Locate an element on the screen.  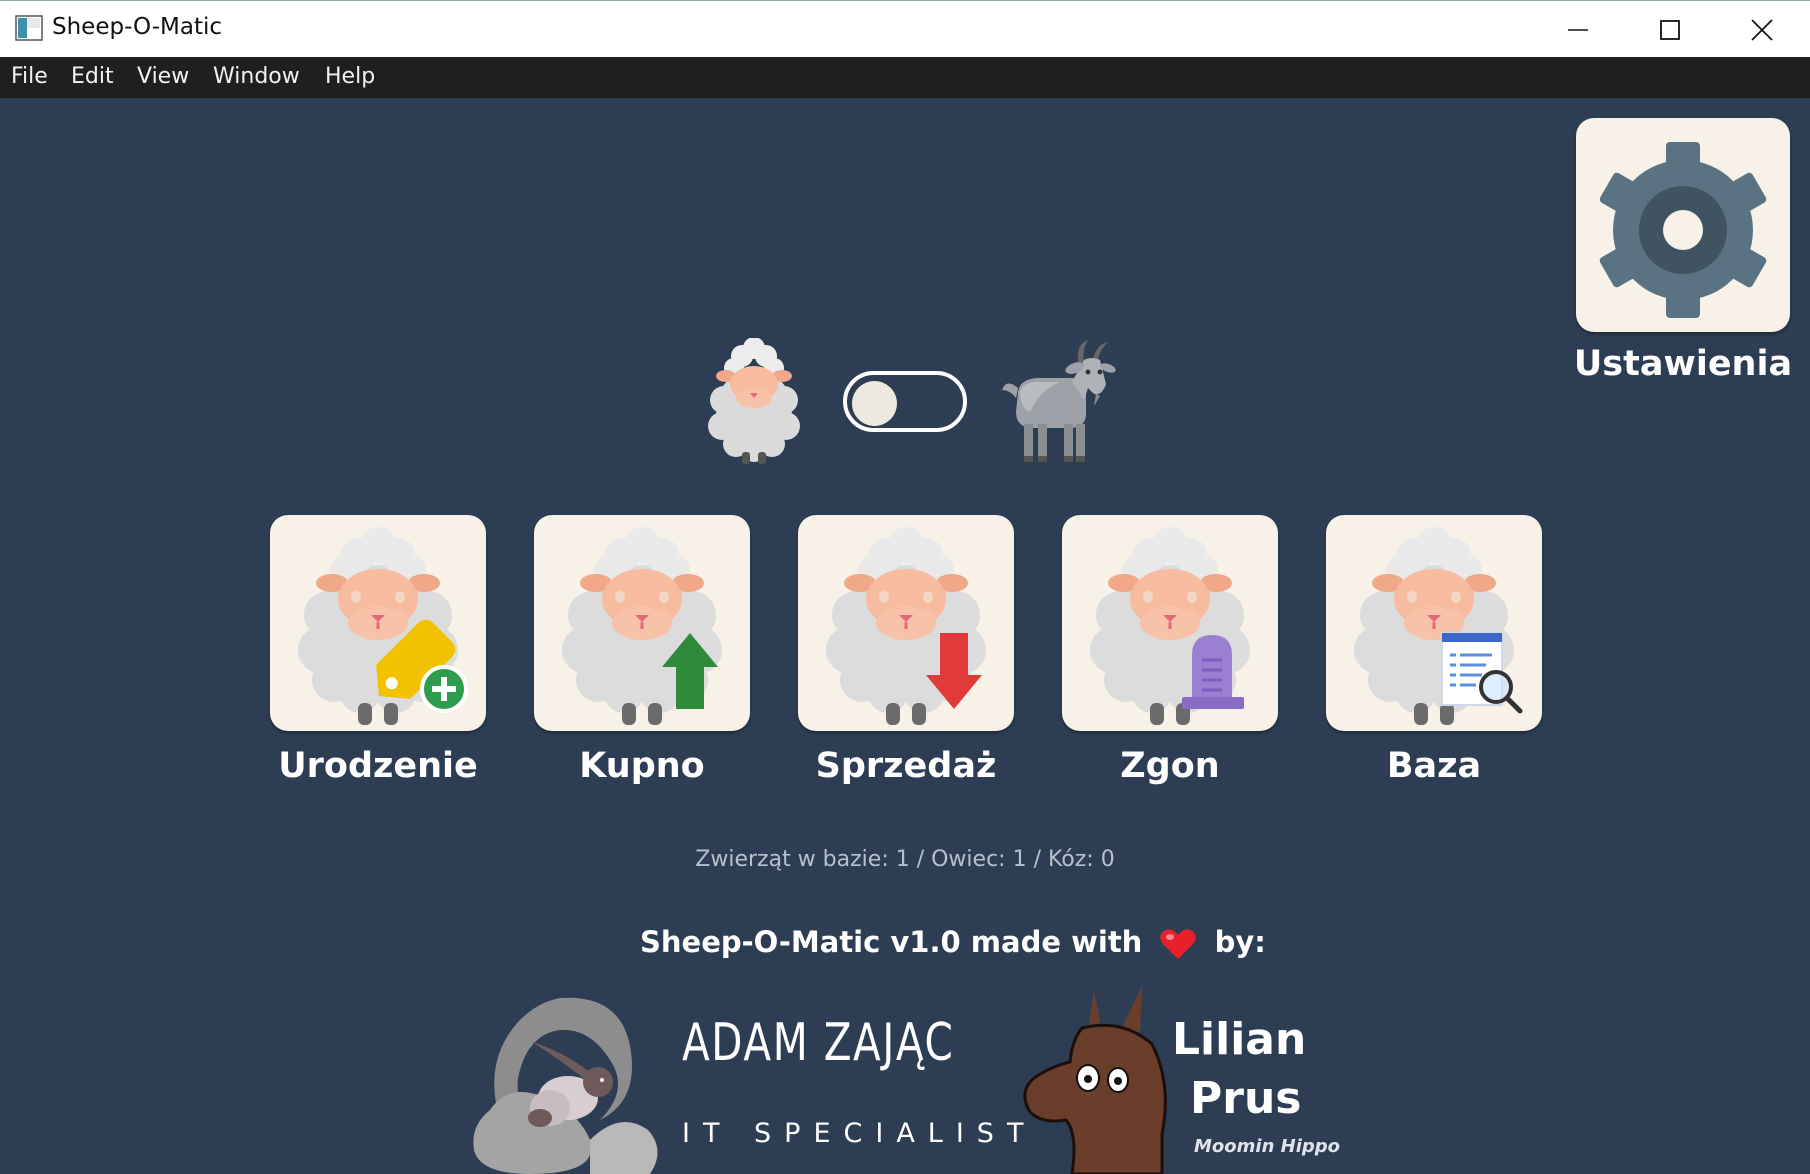
gear-icon is located at coordinates (1683, 230).